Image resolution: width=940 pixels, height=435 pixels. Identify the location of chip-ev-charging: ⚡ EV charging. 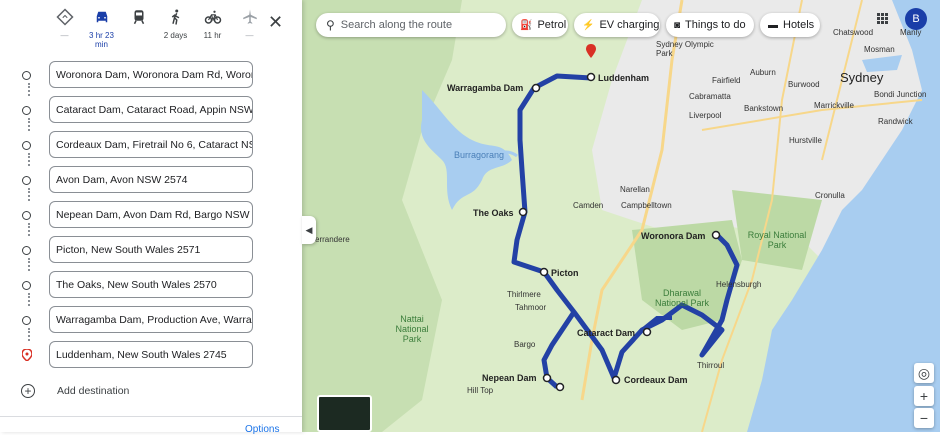
(617, 25).